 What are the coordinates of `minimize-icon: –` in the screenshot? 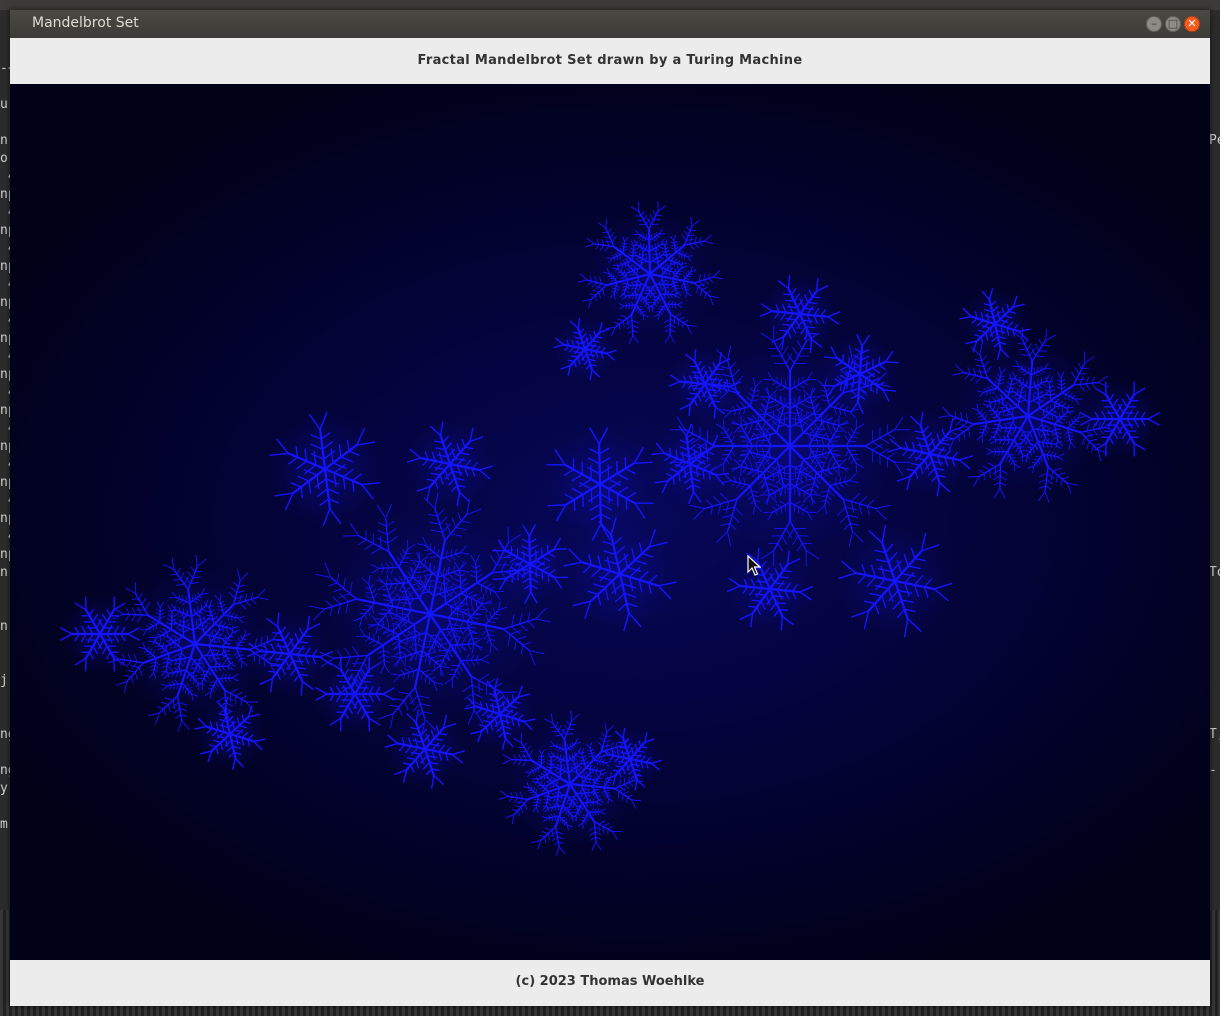 It's located at (1154, 23).